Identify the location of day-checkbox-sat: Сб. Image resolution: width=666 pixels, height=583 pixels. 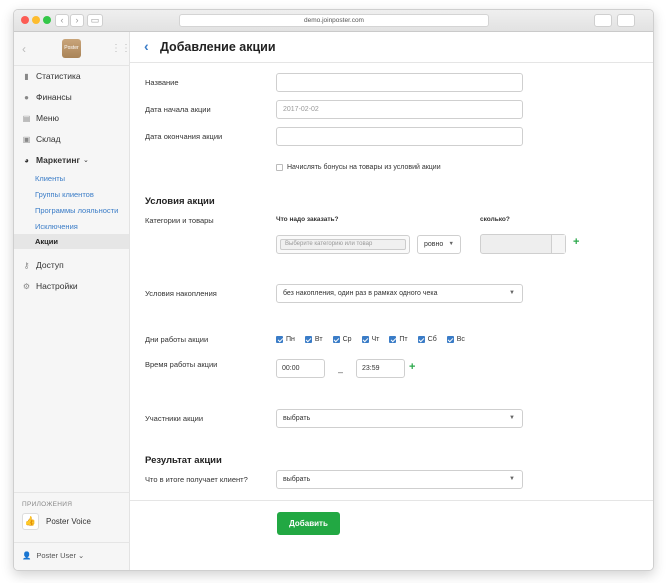
(427, 339).